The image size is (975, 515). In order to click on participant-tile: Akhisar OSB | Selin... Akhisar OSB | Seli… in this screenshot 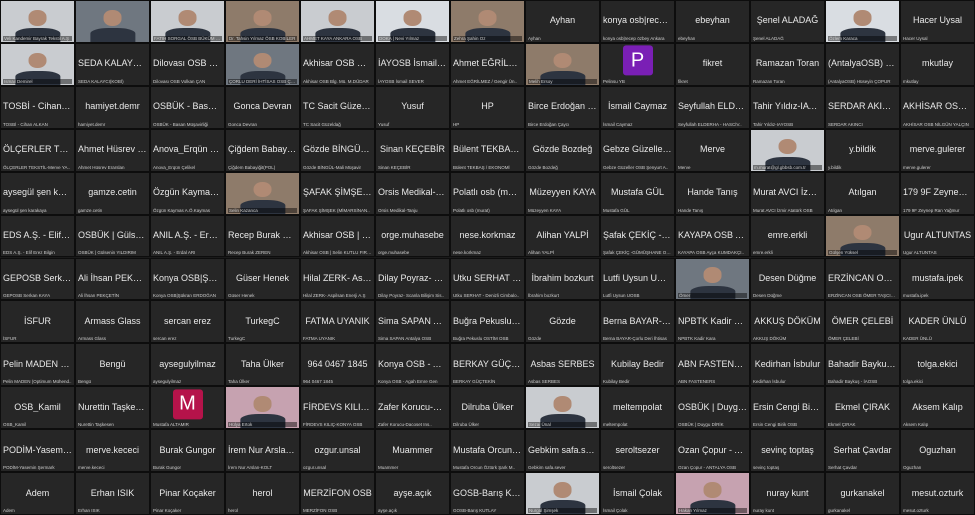, I will do `click(337, 236)`.